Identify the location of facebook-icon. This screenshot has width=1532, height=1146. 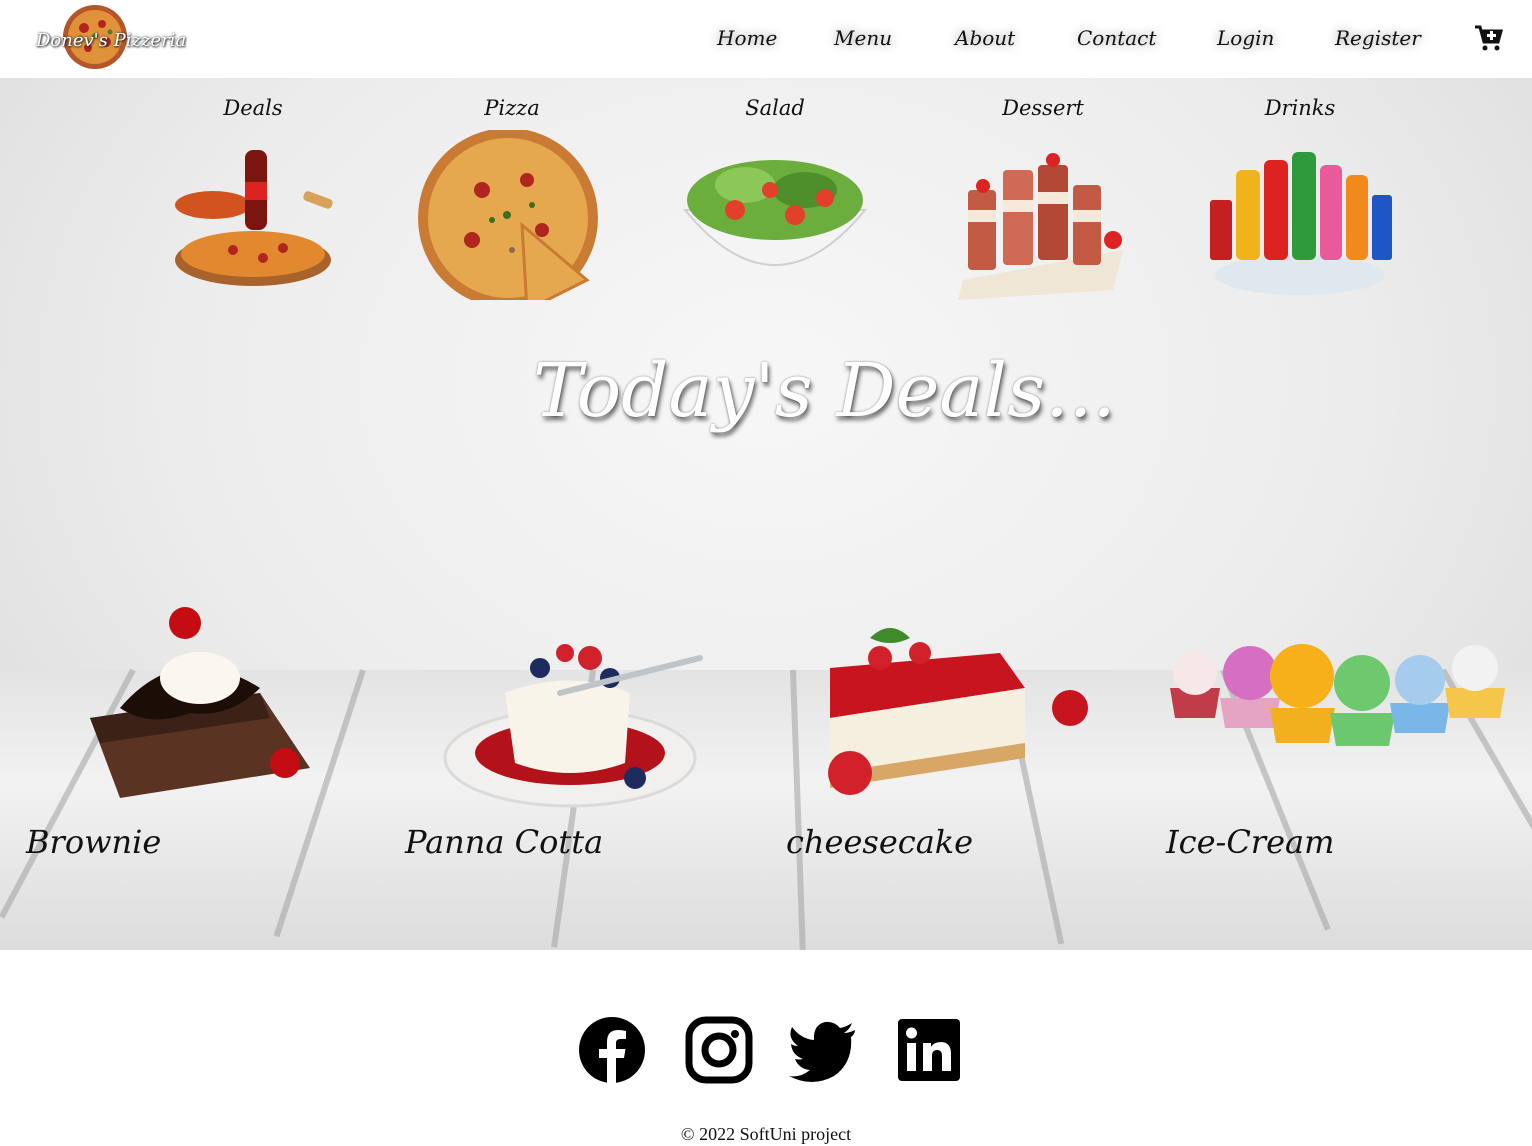
(612, 1050).